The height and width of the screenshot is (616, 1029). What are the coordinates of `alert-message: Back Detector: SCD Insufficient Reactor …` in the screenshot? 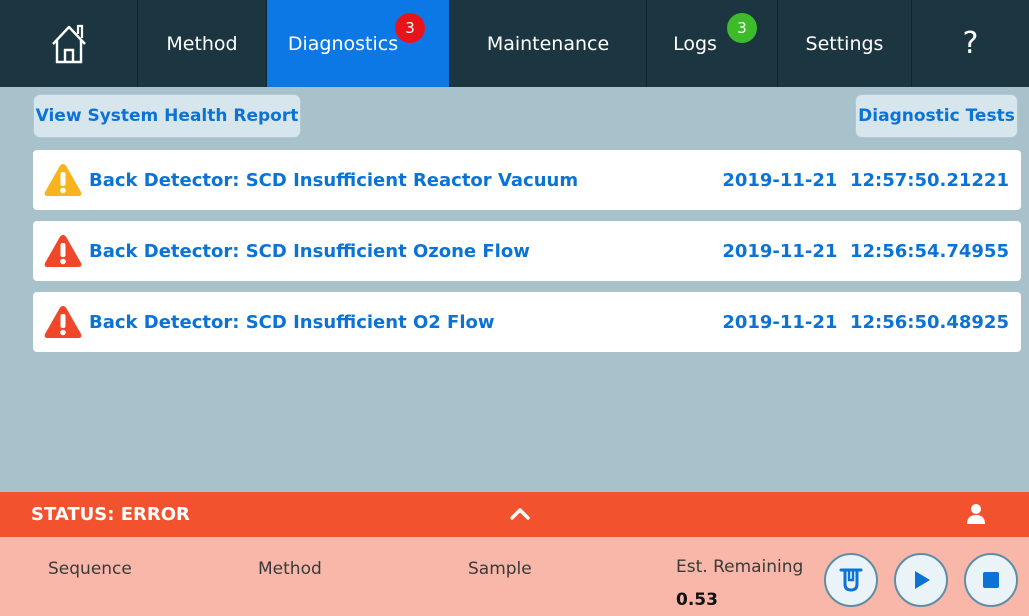 It's located at (334, 180).